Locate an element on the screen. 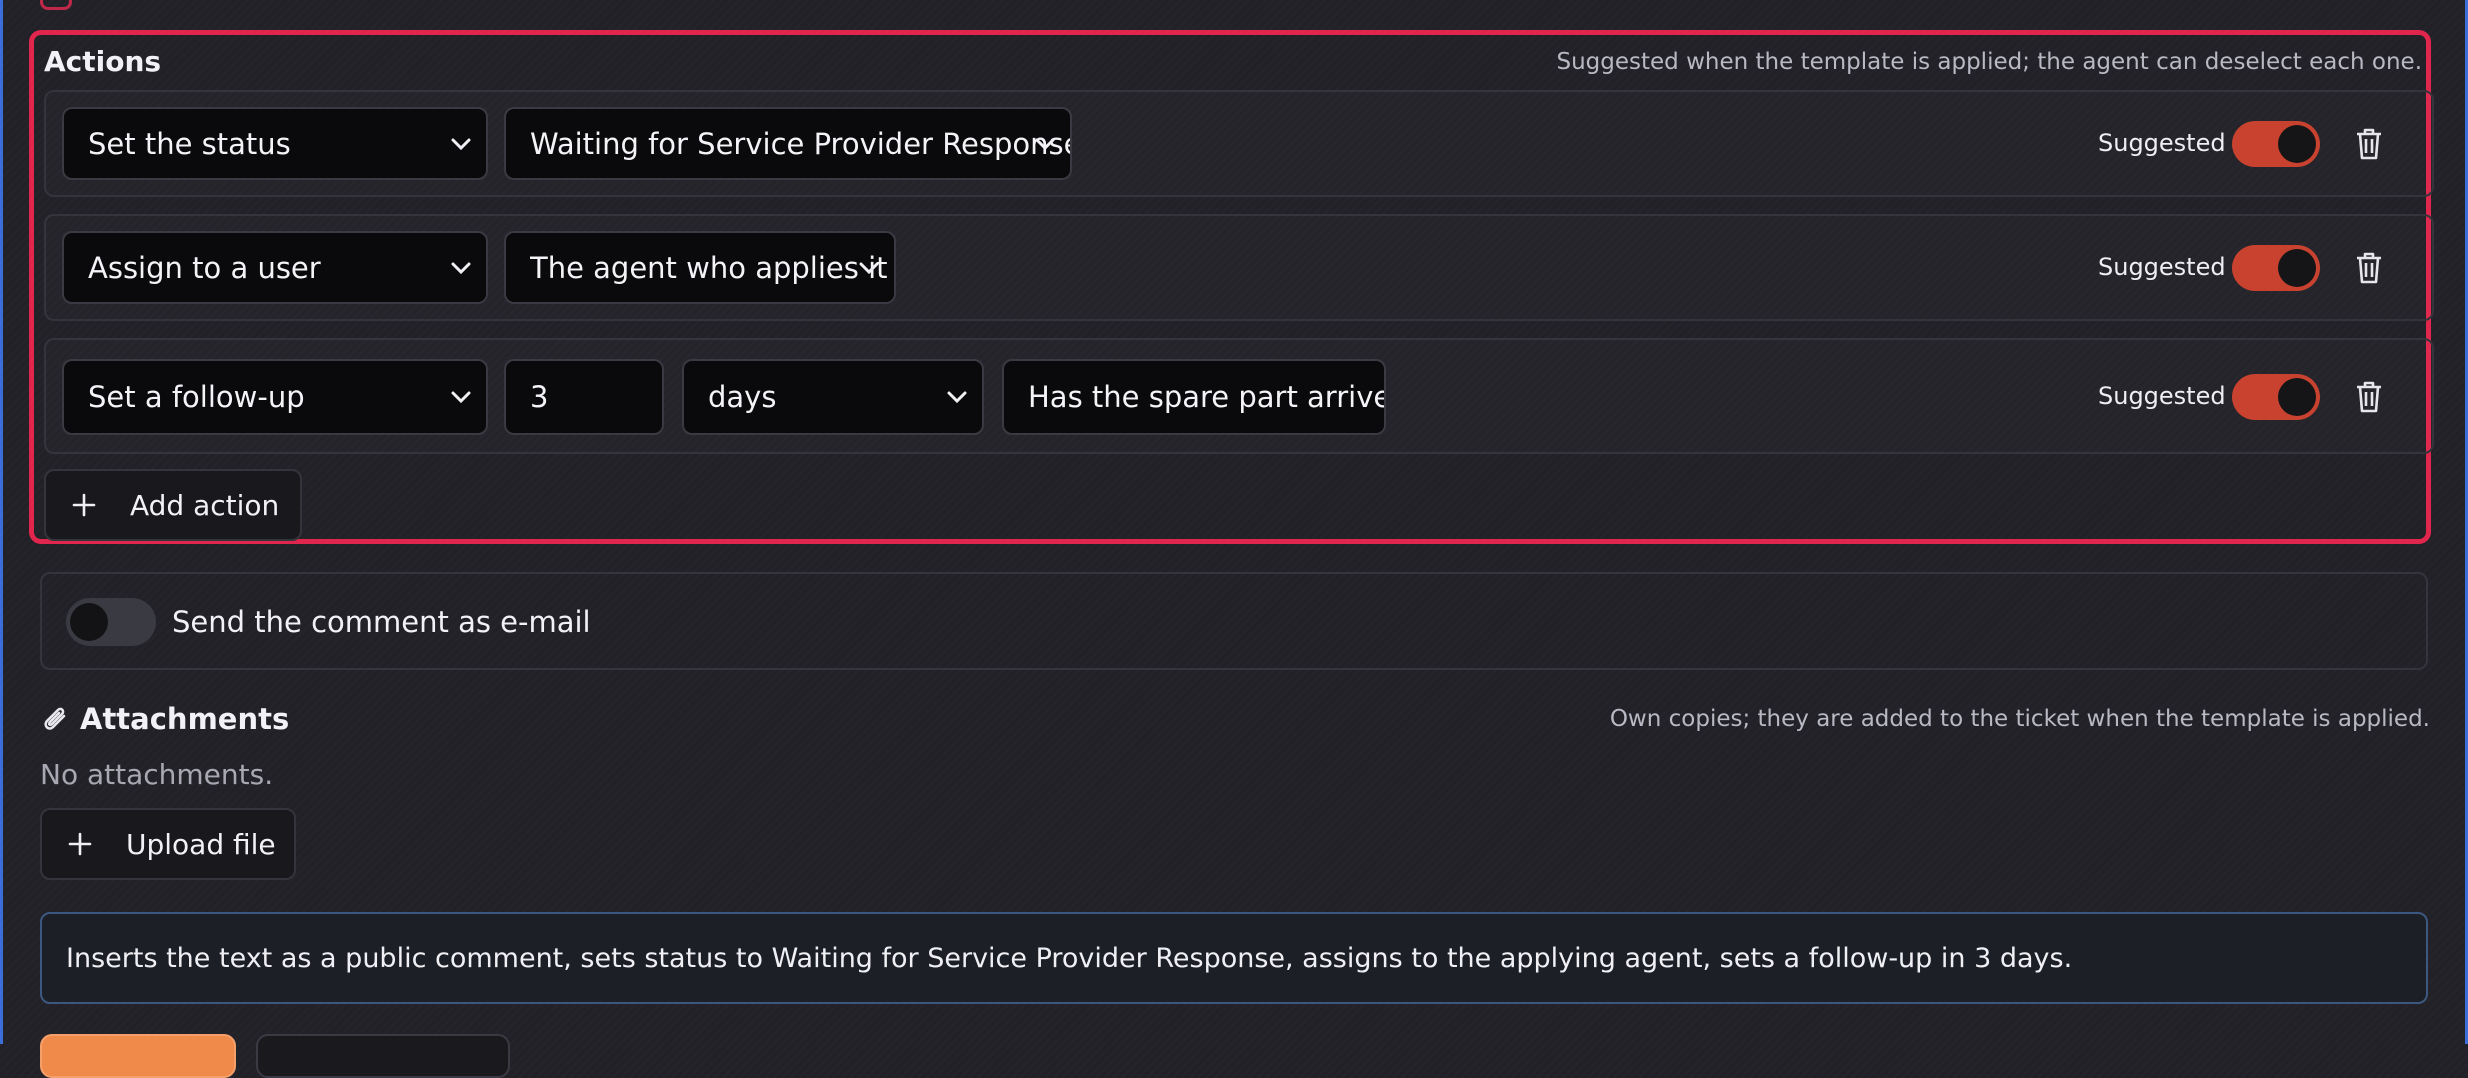  add-action-label: Add action is located at coordinates (205, 505).